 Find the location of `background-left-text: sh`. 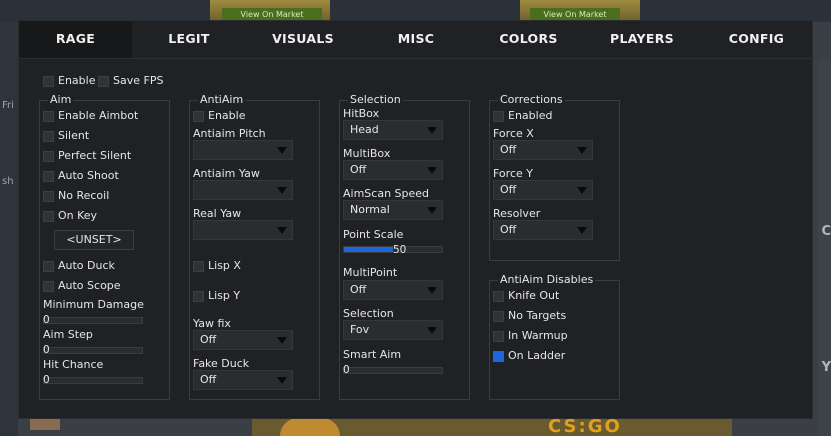

background-left-text: sh is located at coordinates (8, 181).